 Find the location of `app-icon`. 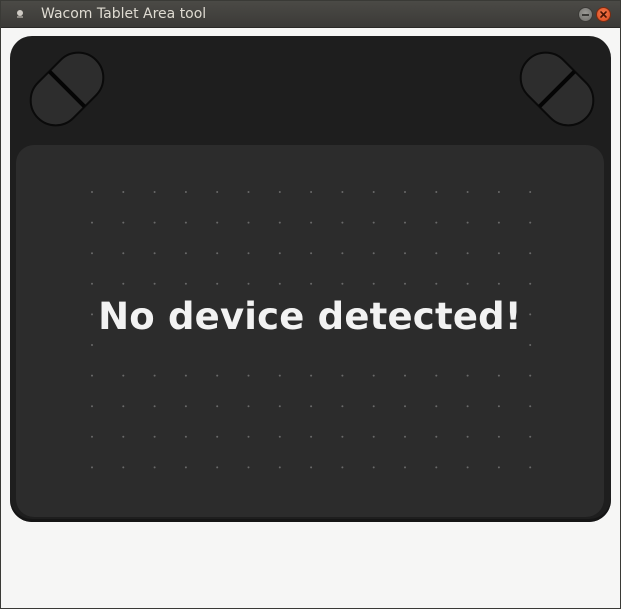

app-icon is located at coordinates (20, 14).